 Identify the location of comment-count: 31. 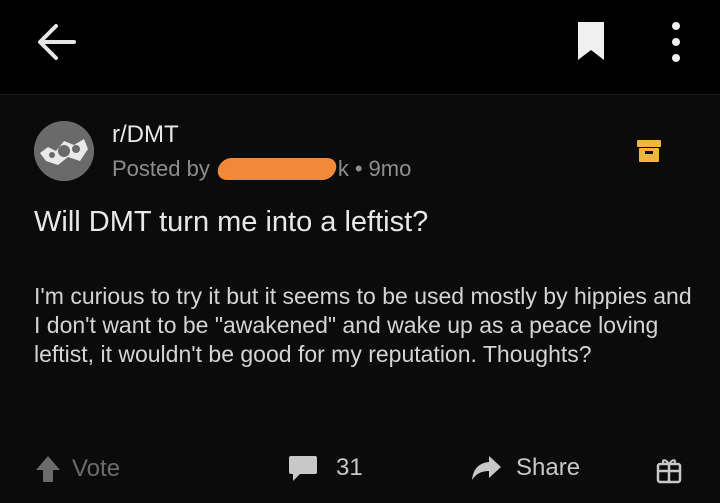
(349, 467).